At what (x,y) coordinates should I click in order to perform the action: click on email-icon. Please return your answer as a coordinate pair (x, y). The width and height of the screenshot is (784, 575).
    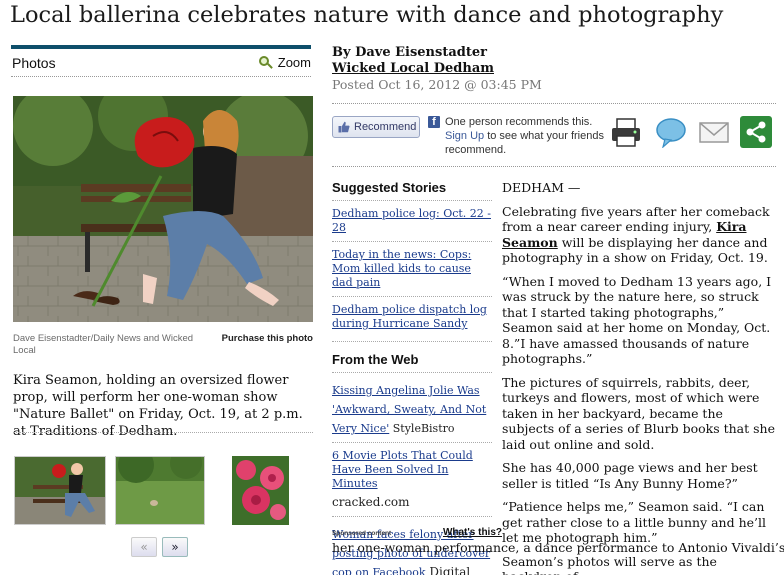
    Looking at the image, I should click on (714, 132).